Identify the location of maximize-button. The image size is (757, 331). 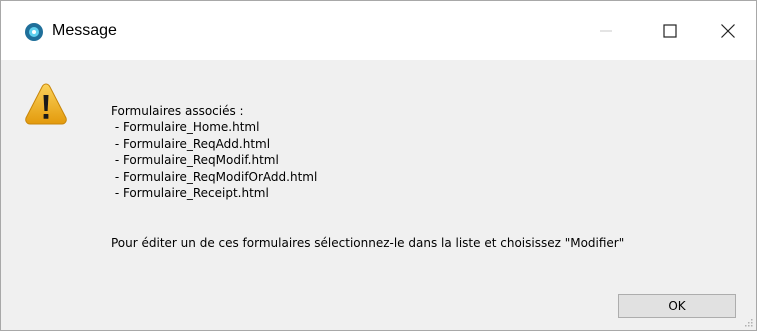
(670, 30).